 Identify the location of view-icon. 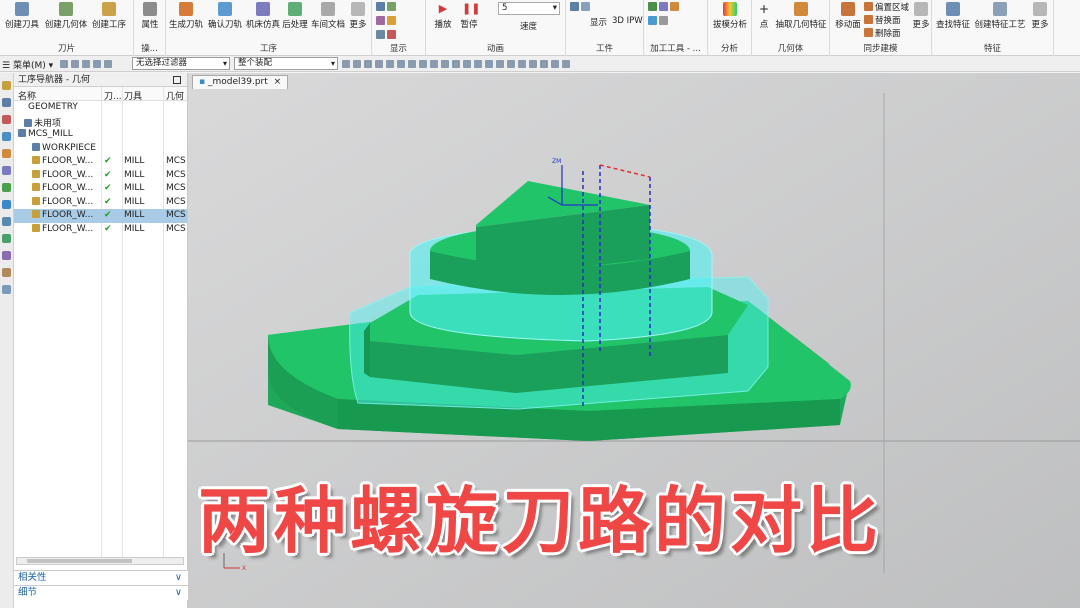
(511, 64).